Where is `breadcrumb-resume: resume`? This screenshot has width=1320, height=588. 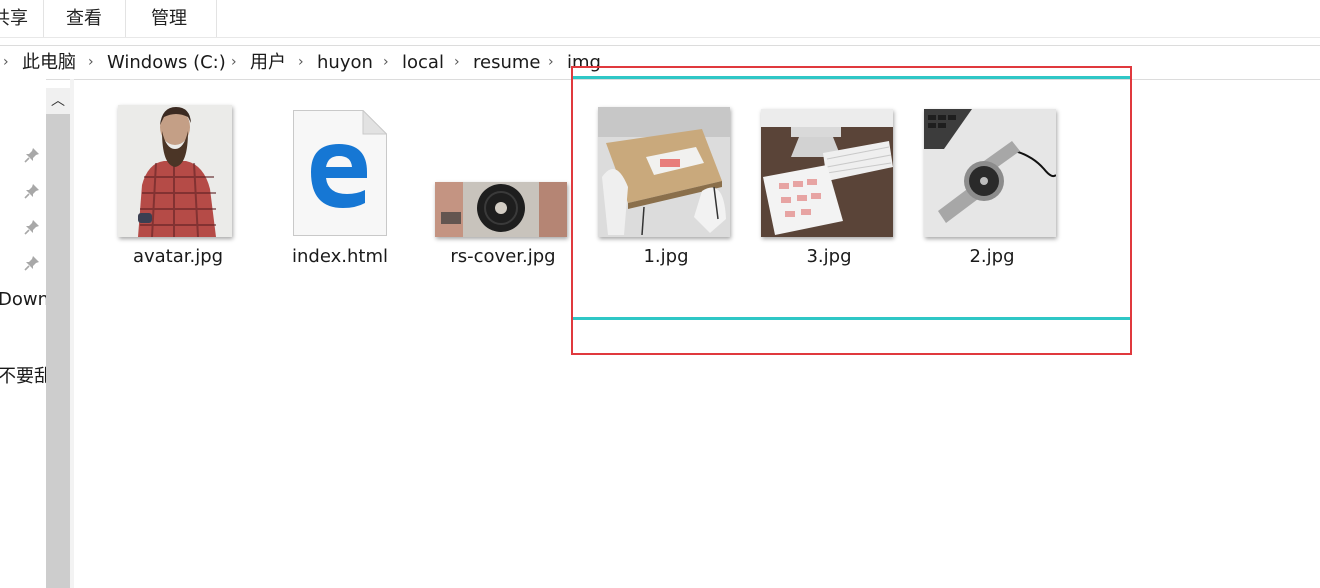
breadcrumb-resume: resume is located at coordinates (506, 62).